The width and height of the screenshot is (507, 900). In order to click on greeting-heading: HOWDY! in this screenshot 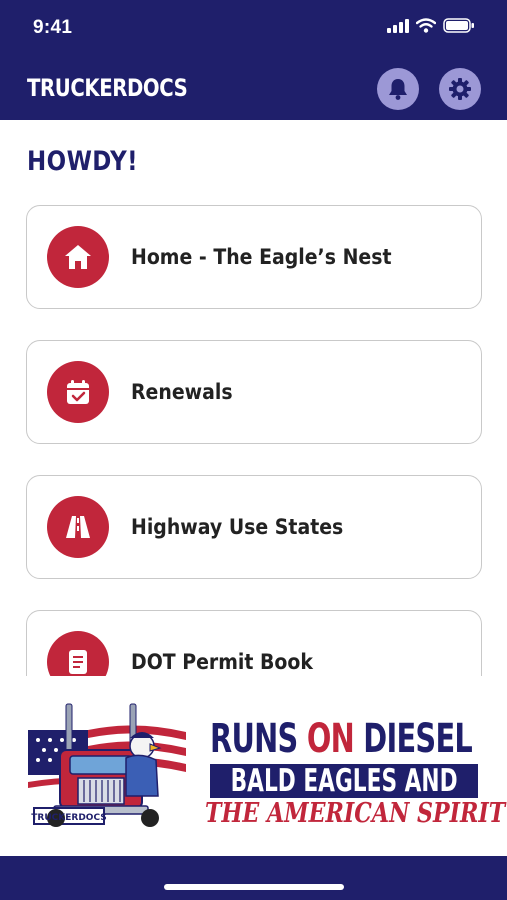, I will do `click(83, 161)`.